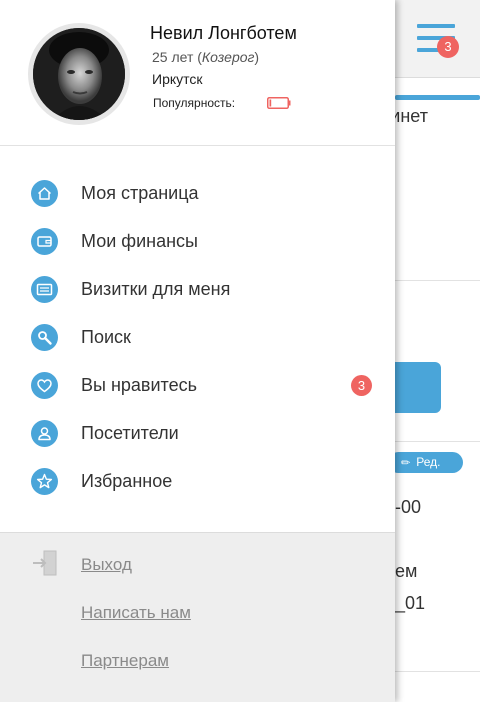  Describe the element at coordinates (140, 193) in the screenshot. I see `menu-item-label: Моя страница` at that location.